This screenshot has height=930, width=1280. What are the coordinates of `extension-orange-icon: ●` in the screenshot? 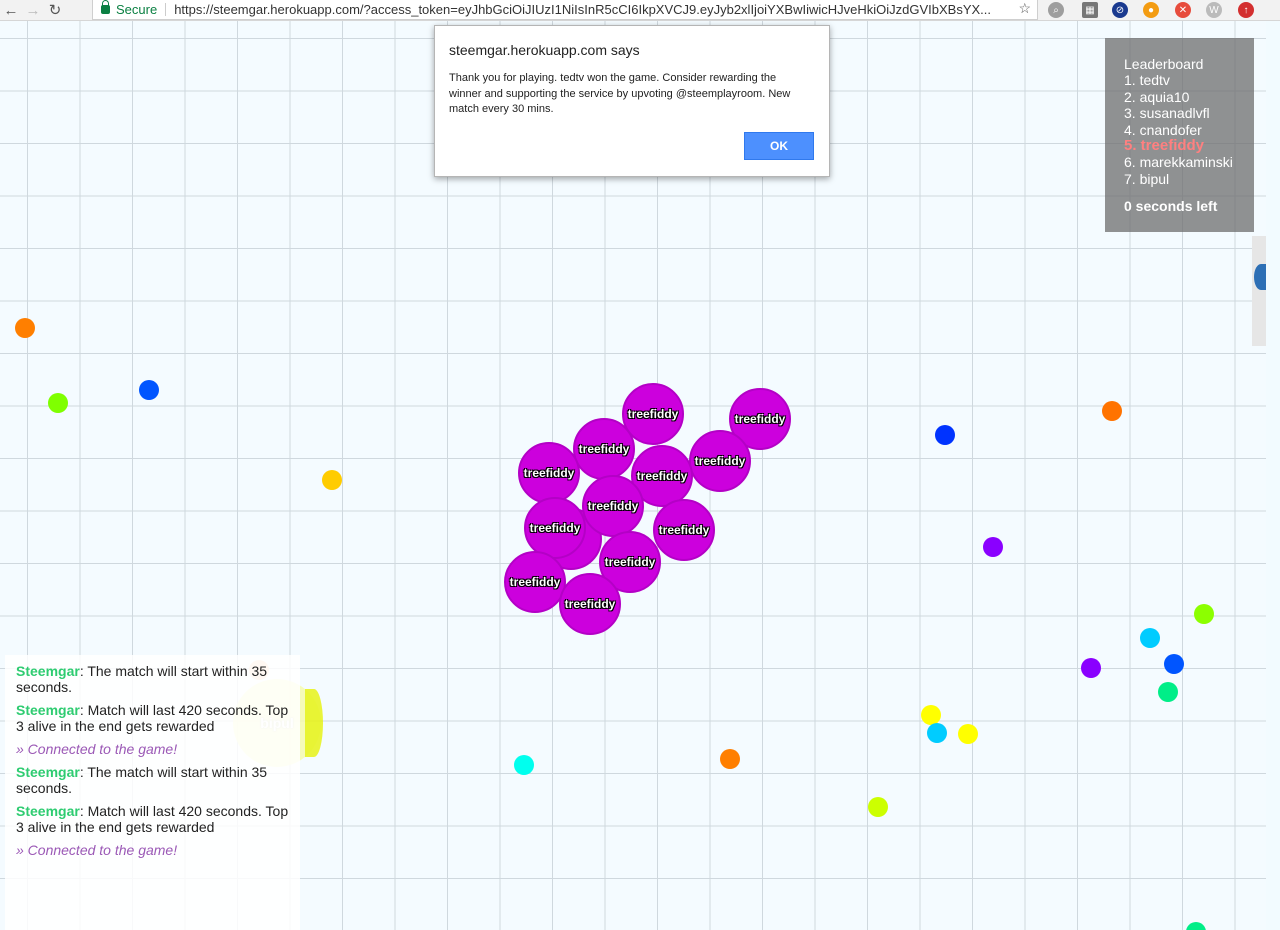 It's located at (1151, 10).